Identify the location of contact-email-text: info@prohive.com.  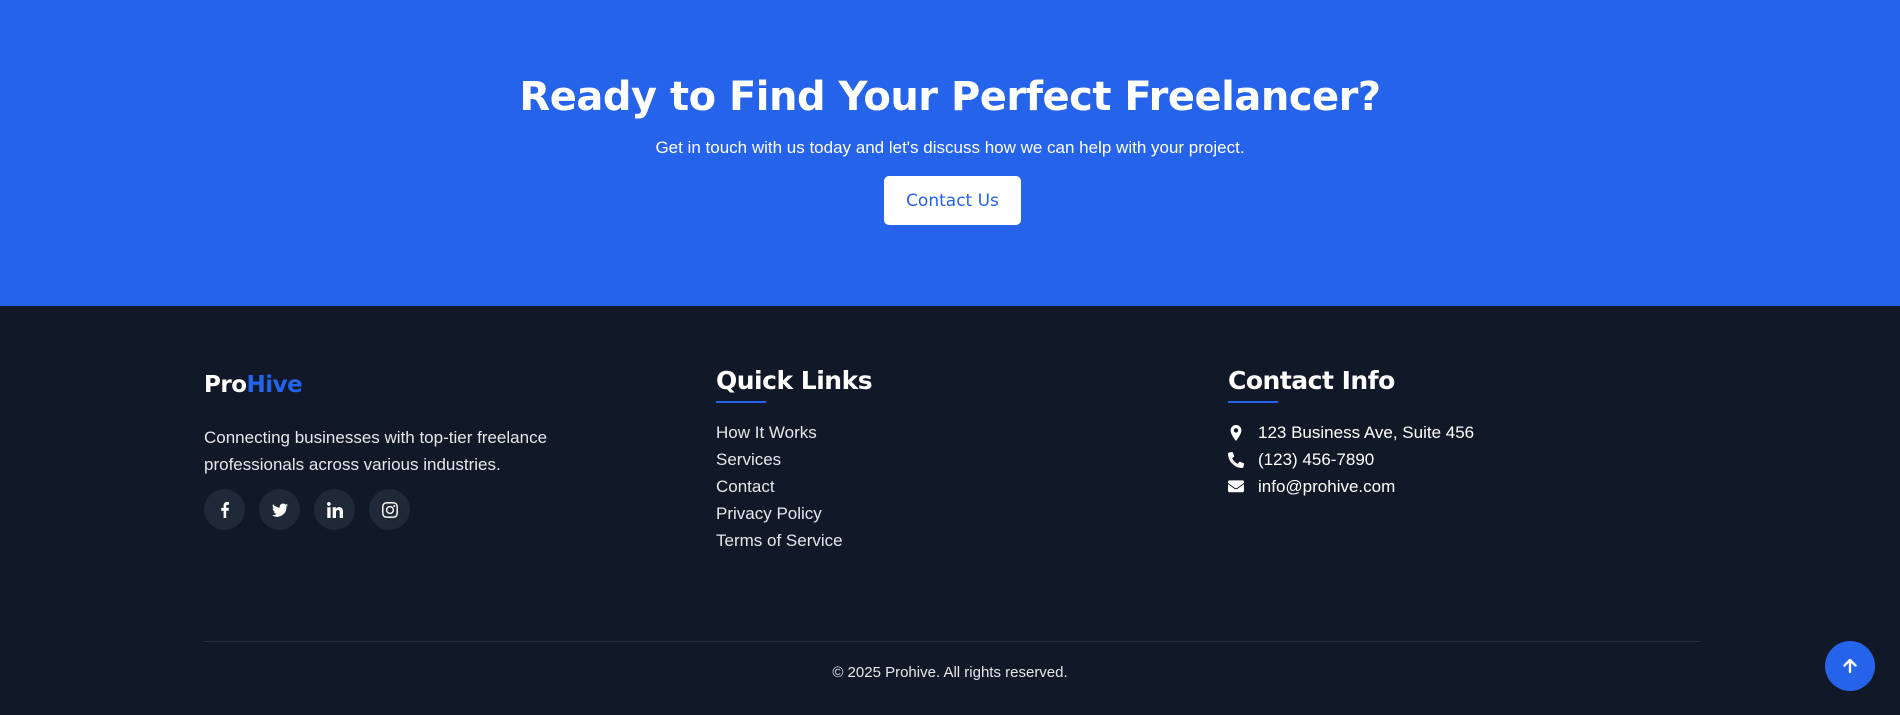
(1326, 487).